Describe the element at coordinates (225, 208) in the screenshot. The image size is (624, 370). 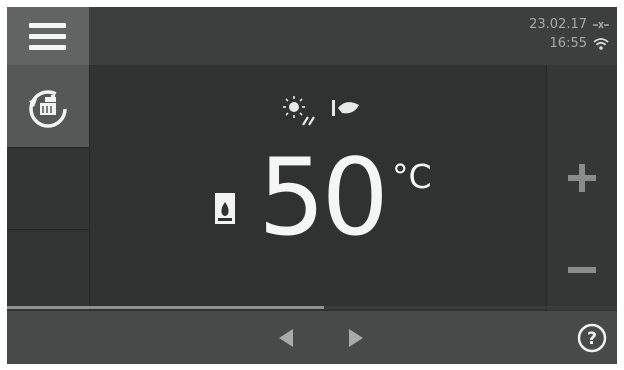
I see `boiler-flame-icon` at that location.